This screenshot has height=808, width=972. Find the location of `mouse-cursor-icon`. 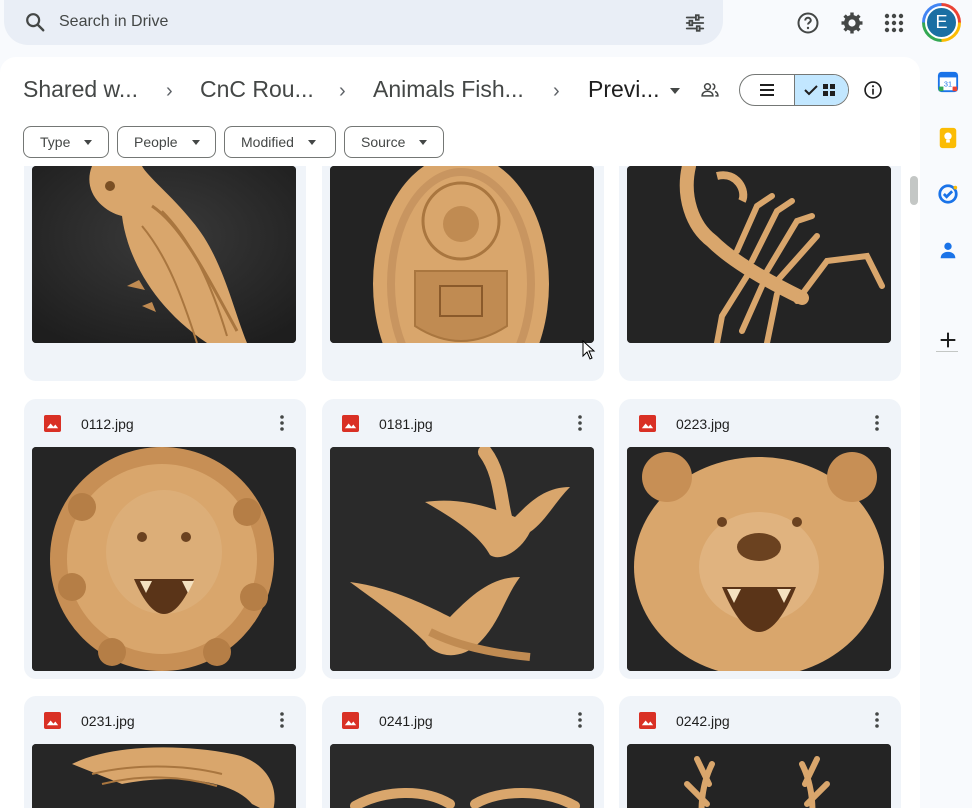

mouse-cursor-icon is located at coordinates (589, 350).